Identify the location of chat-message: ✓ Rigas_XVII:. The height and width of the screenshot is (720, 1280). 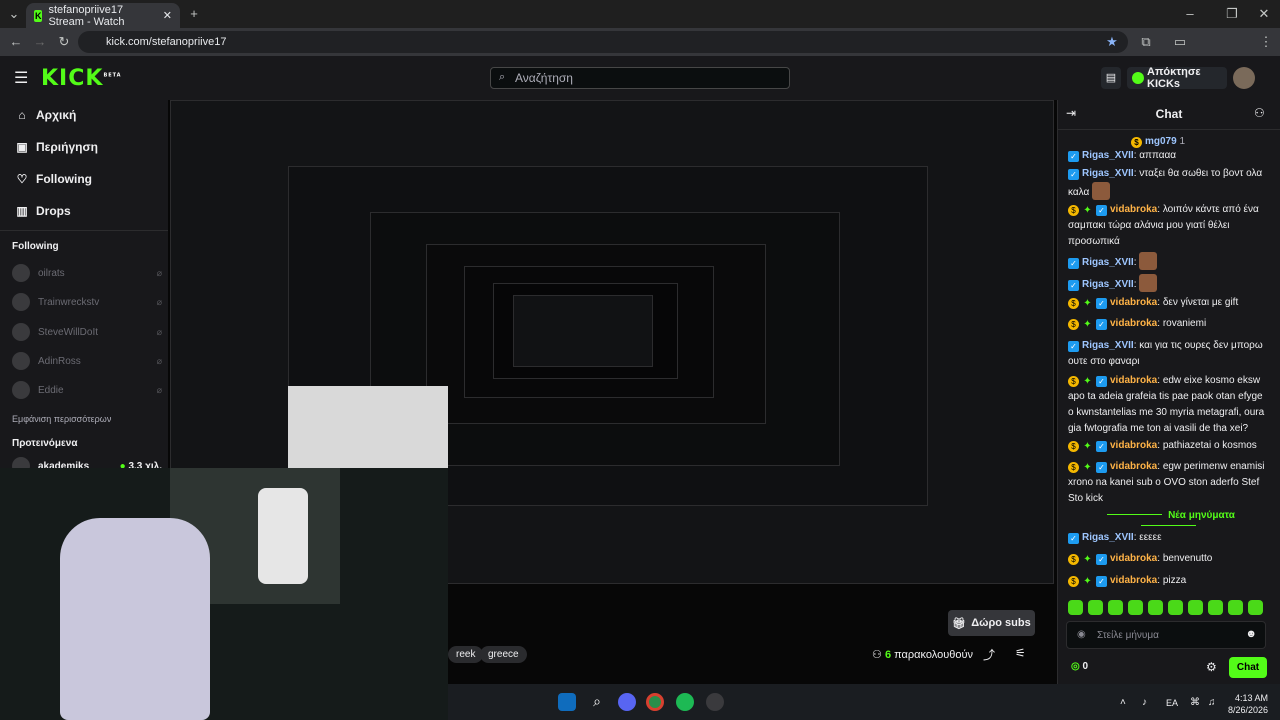
(1169, 261).